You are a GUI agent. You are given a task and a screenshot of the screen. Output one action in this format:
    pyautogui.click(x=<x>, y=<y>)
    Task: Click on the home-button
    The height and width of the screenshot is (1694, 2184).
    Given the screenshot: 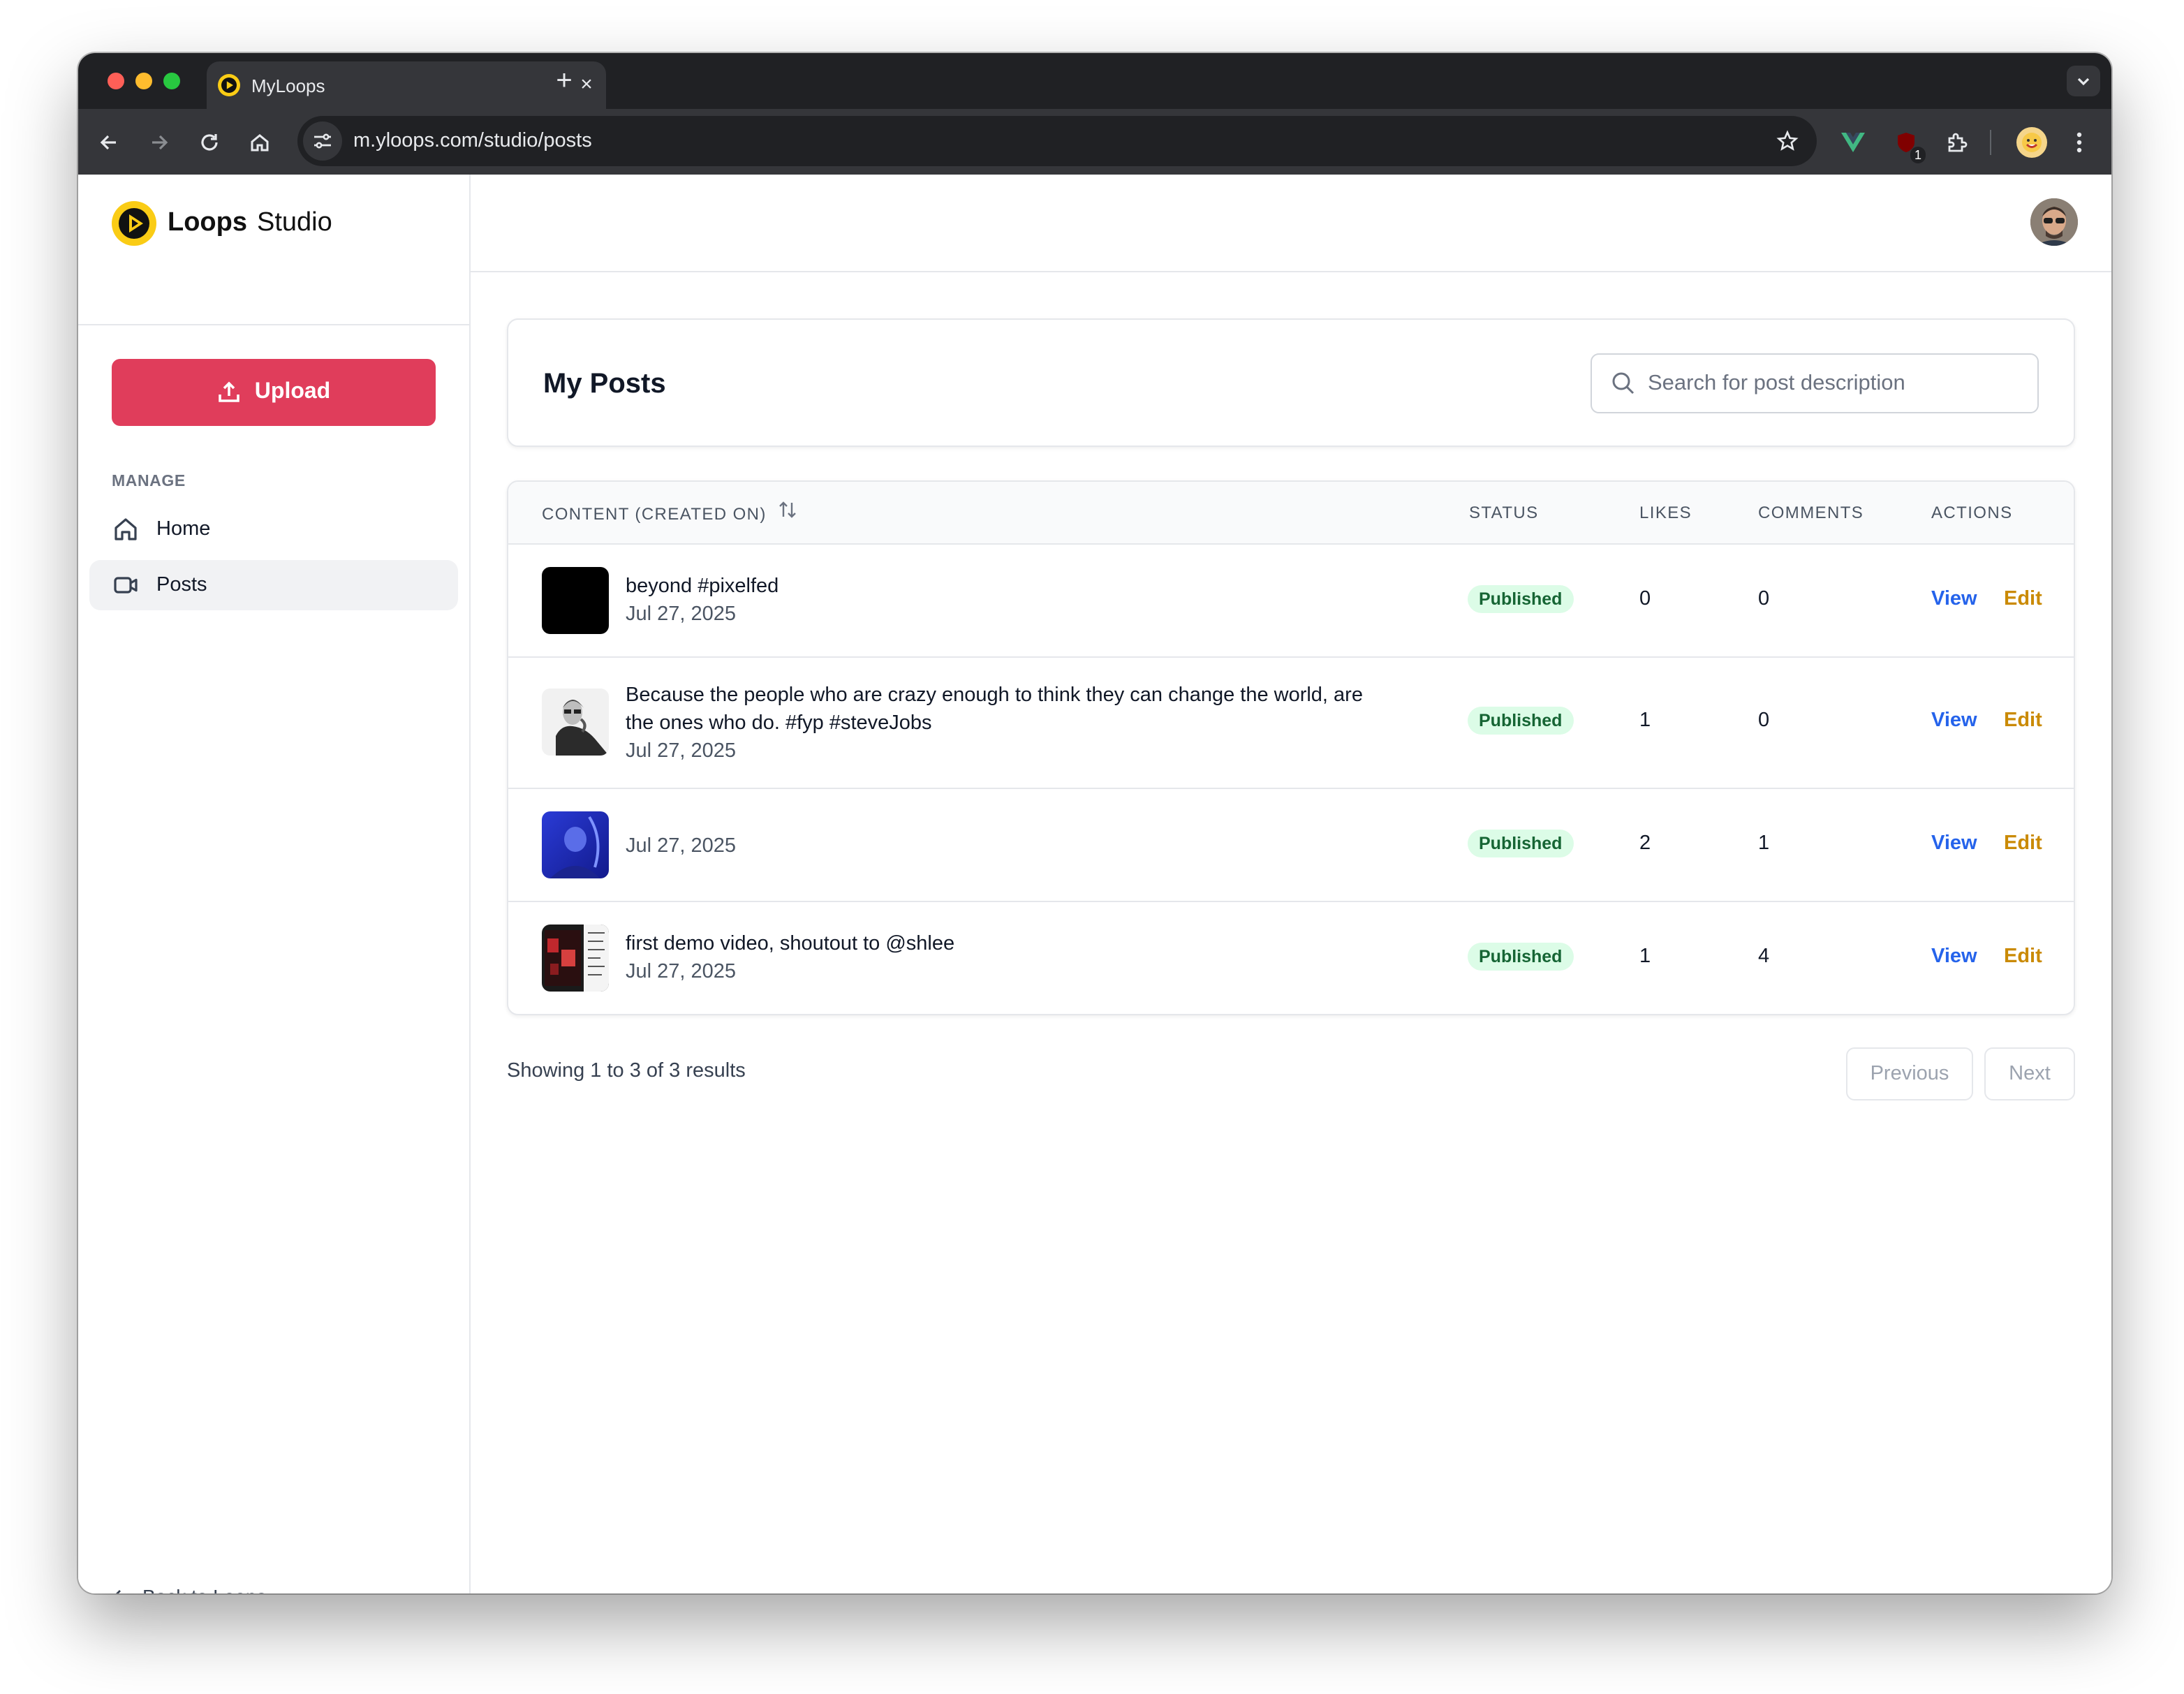 What is the action you would take?
    pyautogui.click(x=259, y=142)
    